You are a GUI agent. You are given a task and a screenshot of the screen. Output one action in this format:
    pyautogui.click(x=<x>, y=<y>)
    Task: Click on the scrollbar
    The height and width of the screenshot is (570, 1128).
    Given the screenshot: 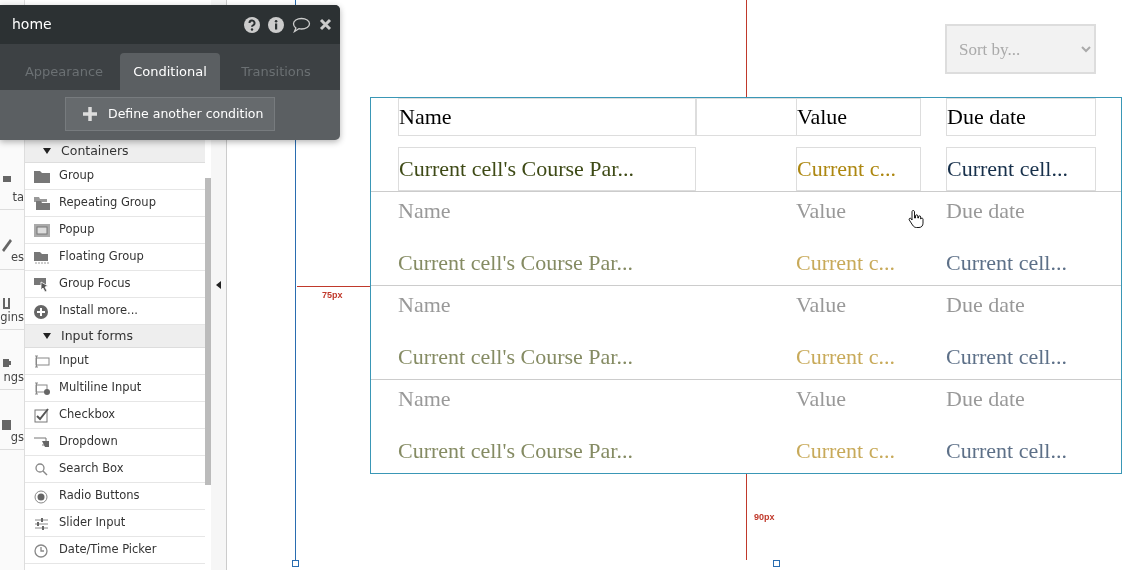 What is the action you would take?
    pyautogui.click(x=208, y=331)
    